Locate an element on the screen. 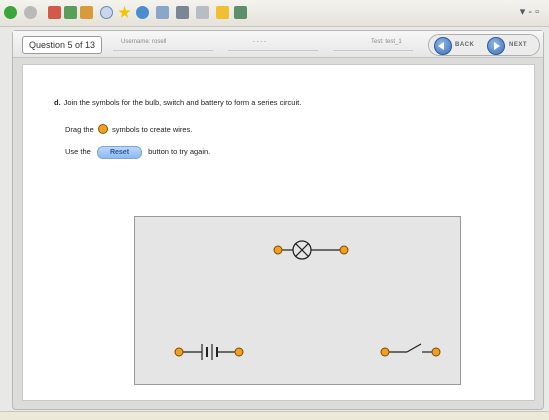 This screenshot has height=420, width=549. messenger-icon is located at coordinates (240, 12).